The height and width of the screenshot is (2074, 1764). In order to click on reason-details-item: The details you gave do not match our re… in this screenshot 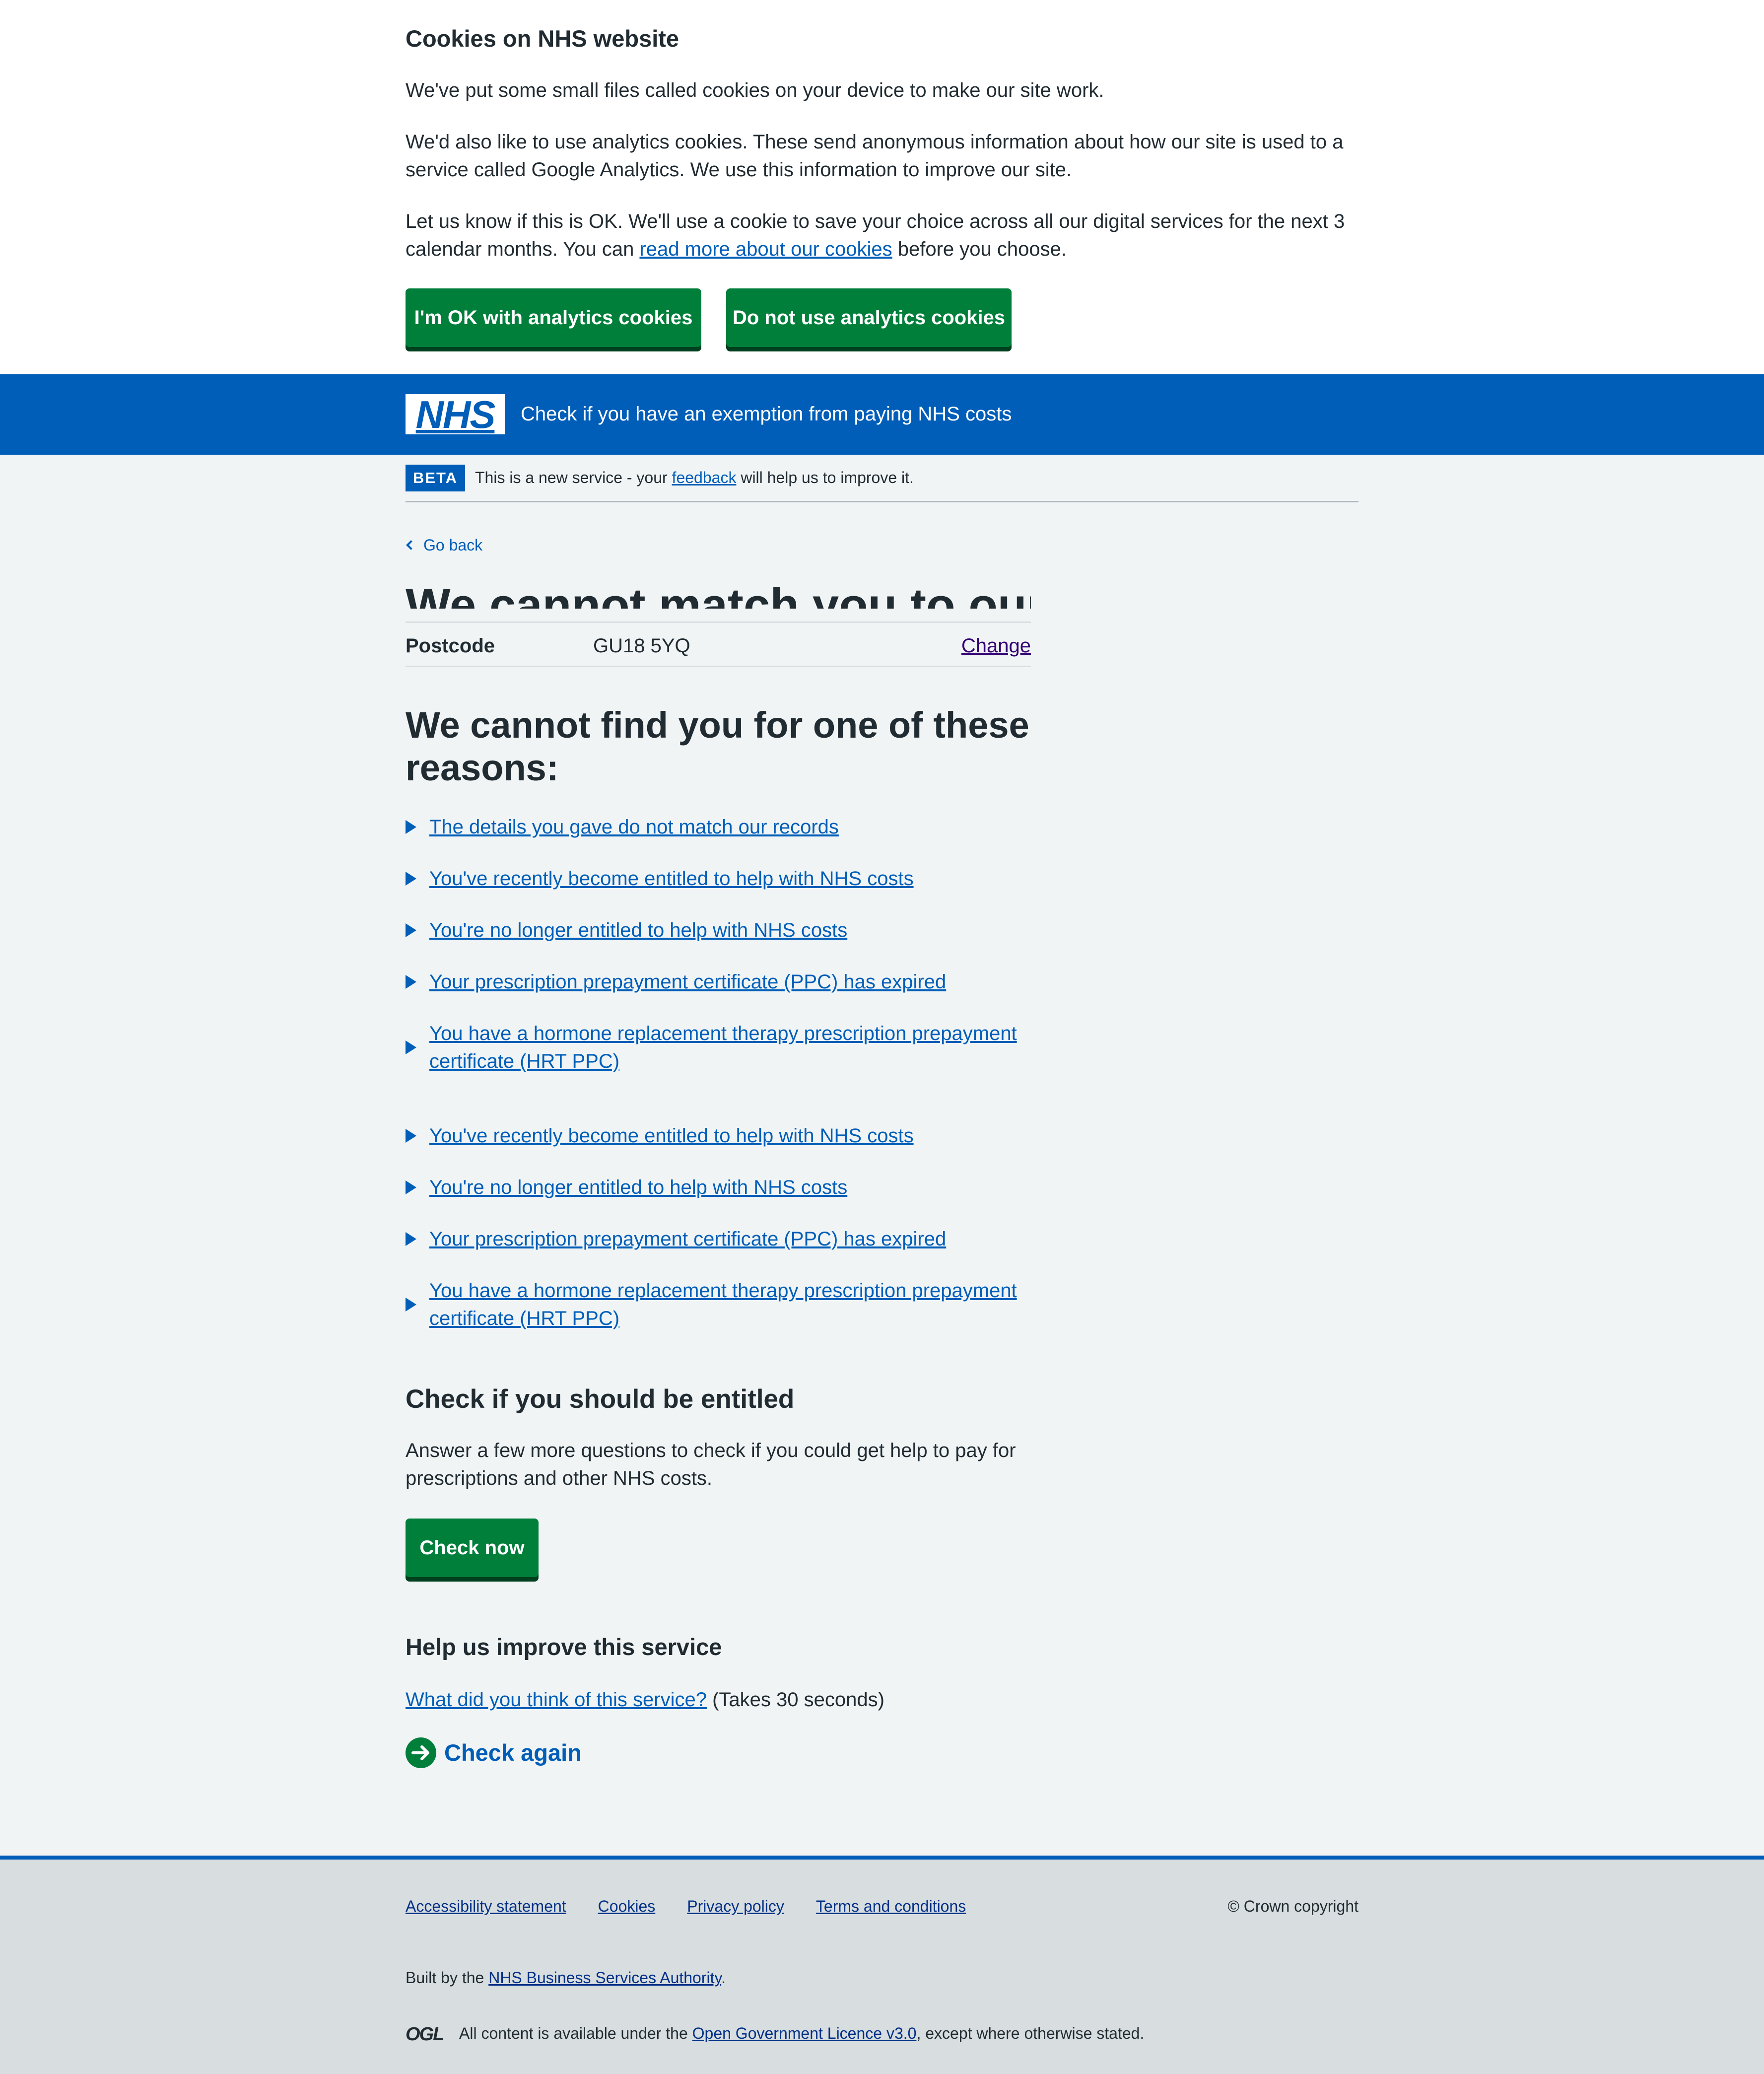, I will do `click(718, 827)`.